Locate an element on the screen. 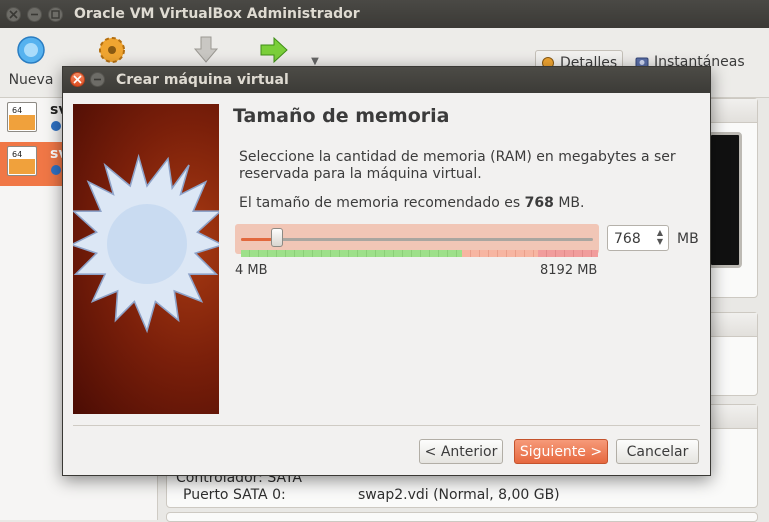  new-star-icon is located at coordinates (31, 50).